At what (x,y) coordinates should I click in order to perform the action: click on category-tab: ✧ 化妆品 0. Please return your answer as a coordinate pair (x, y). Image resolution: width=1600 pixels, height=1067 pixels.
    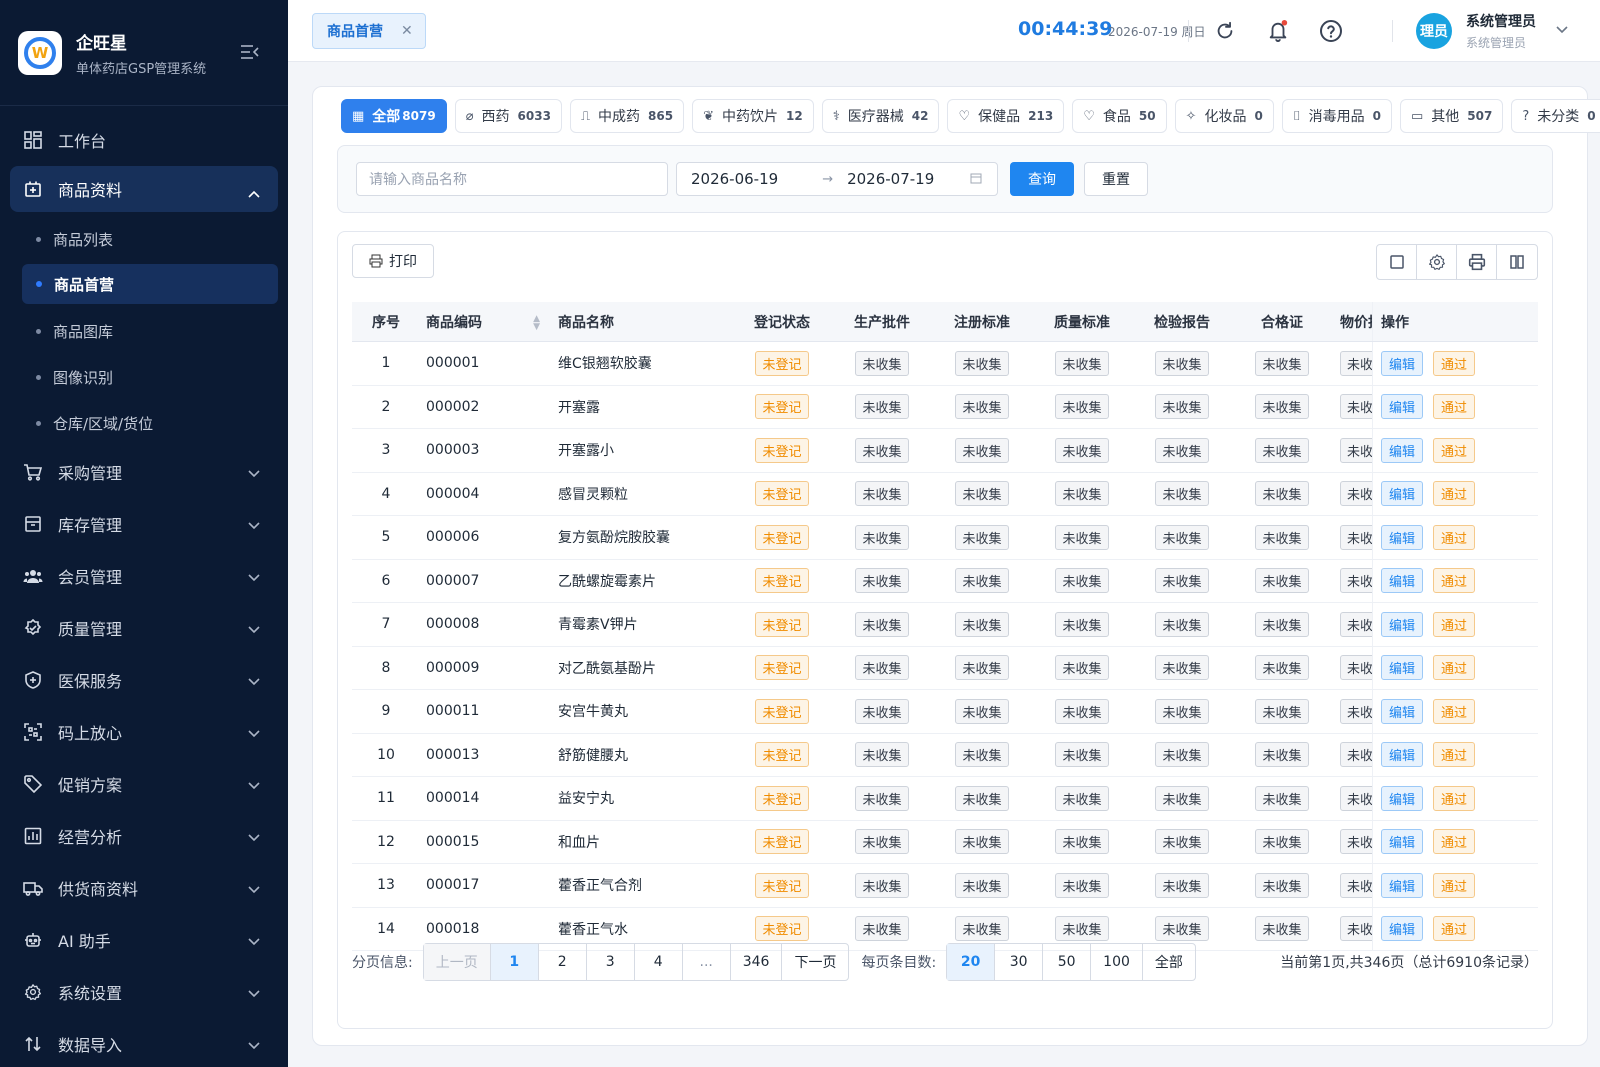
    Looking at the image, I should click on (1224, 116).